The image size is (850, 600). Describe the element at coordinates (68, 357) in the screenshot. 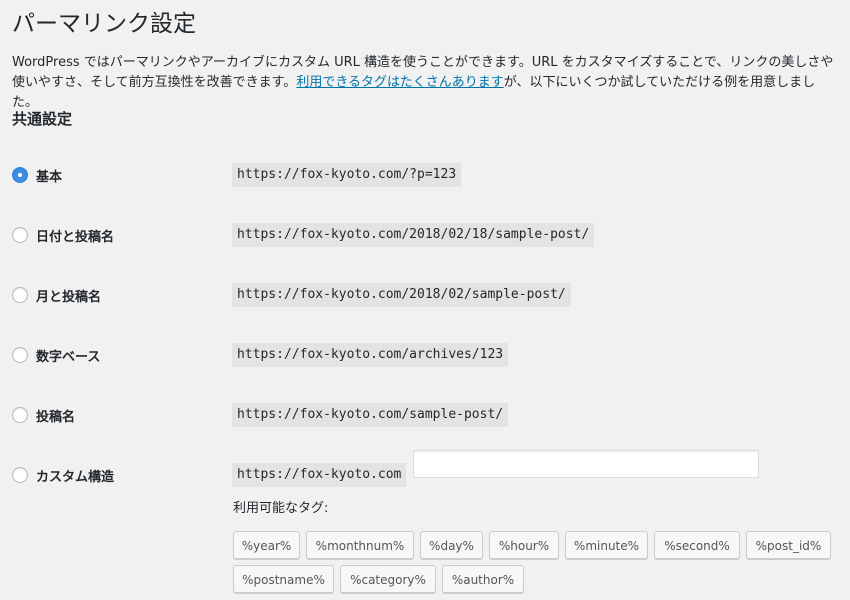

I see `option-label-numeric: 数字ベース` at that location.